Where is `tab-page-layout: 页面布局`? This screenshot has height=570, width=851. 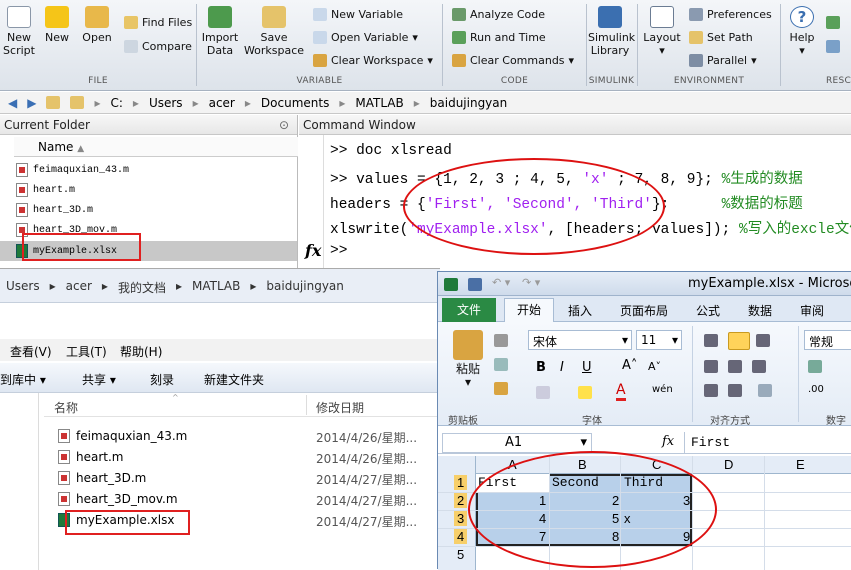
tab-page-layout: 页面布局 is located at coordinates (644, 310).